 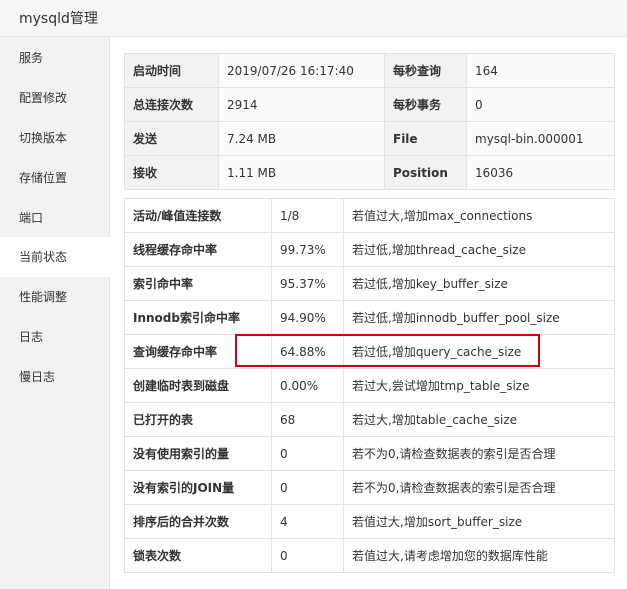 I want to click on metric-advice: 若值过大,增加sort_buffer_size, so click(x=479, y=521).